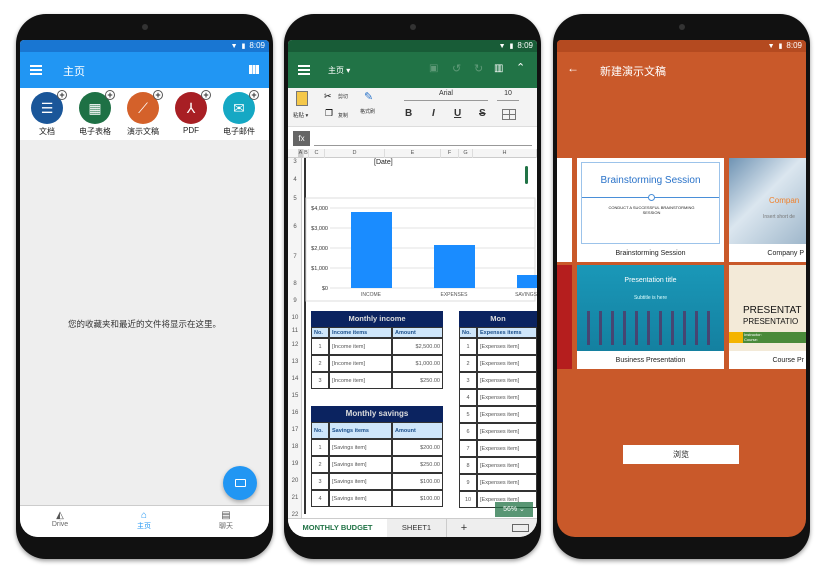  Describe the element at coordinates (505, 153) in the screenshot. I see `column-header-H: H` at that location.